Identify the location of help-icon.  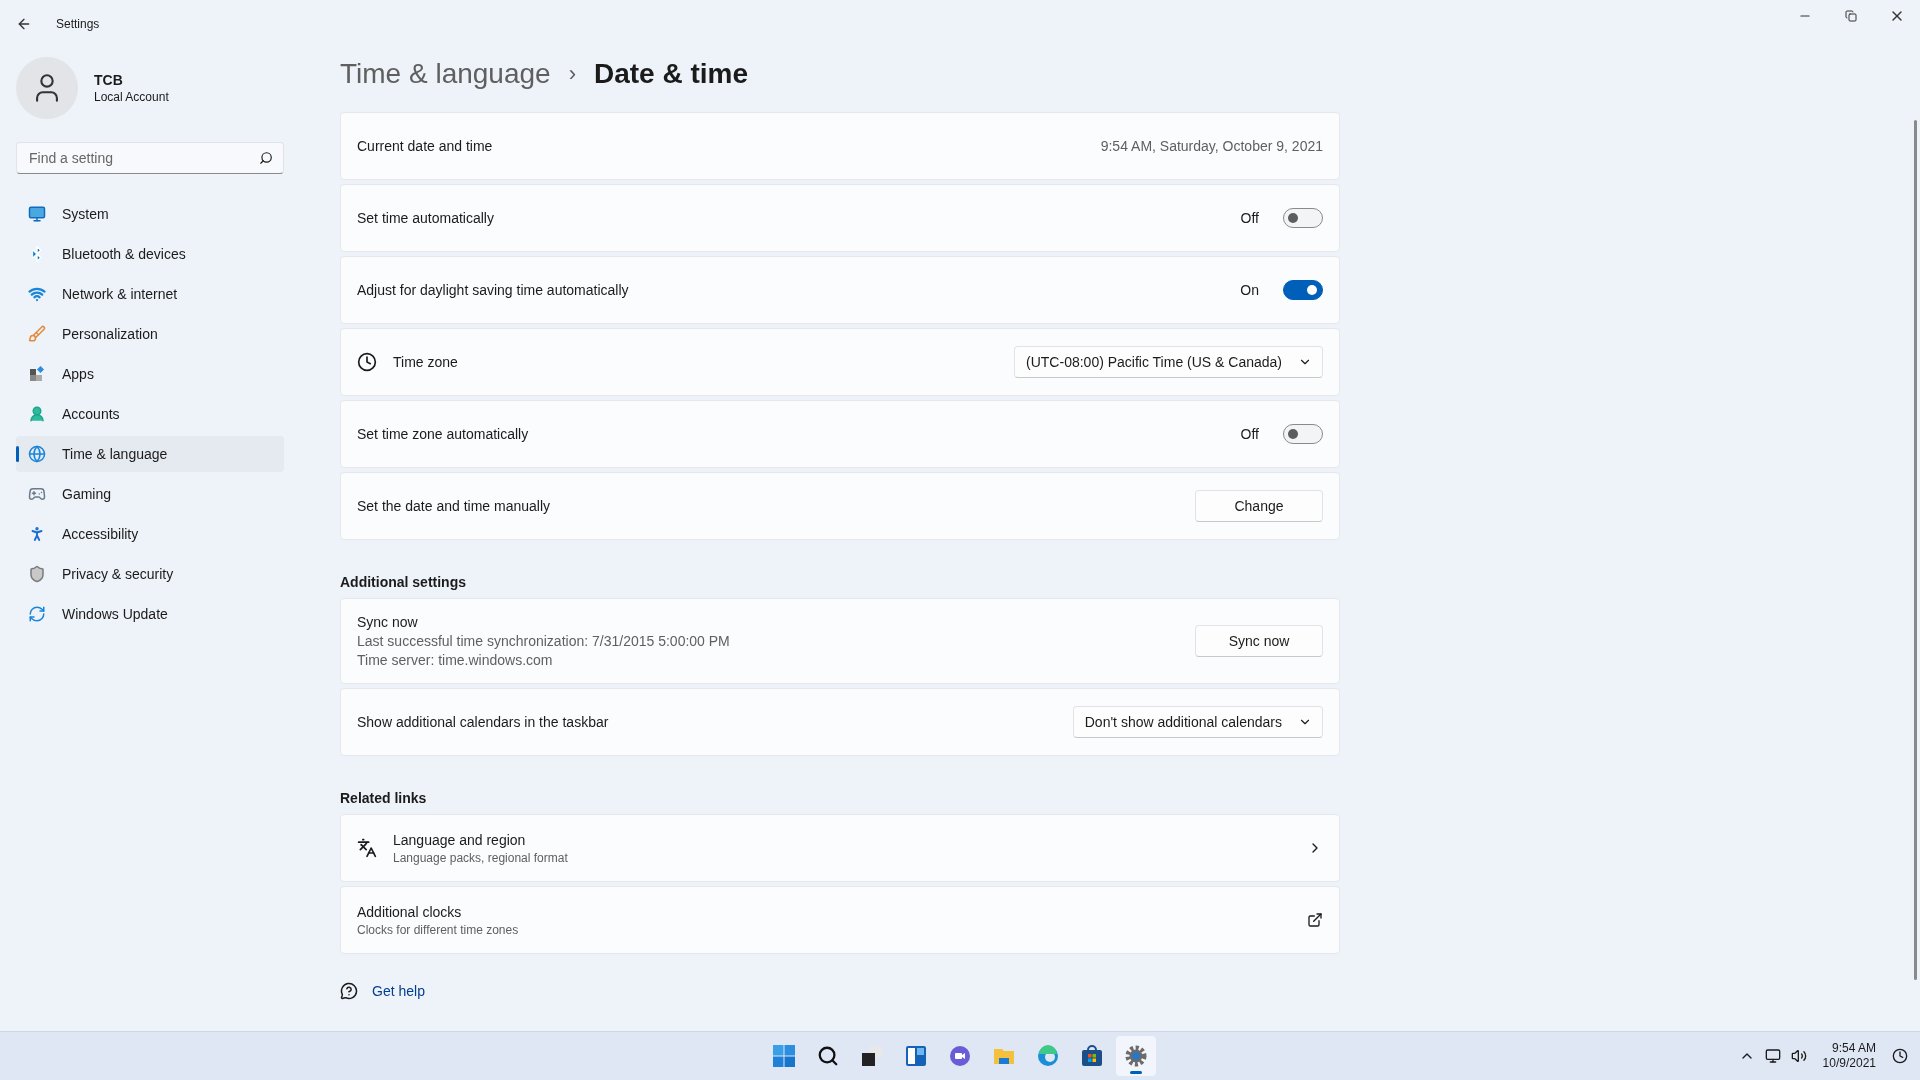
(349, 991).